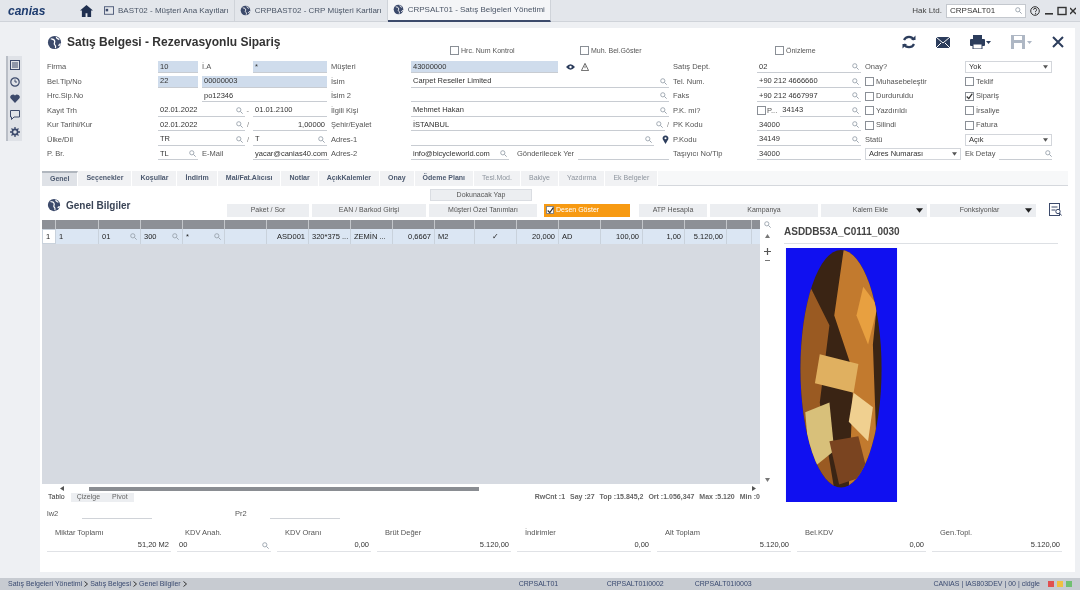 The width and height of the screenshot is (1080, 590). I want to click on clock-icon, so click(15, 82).